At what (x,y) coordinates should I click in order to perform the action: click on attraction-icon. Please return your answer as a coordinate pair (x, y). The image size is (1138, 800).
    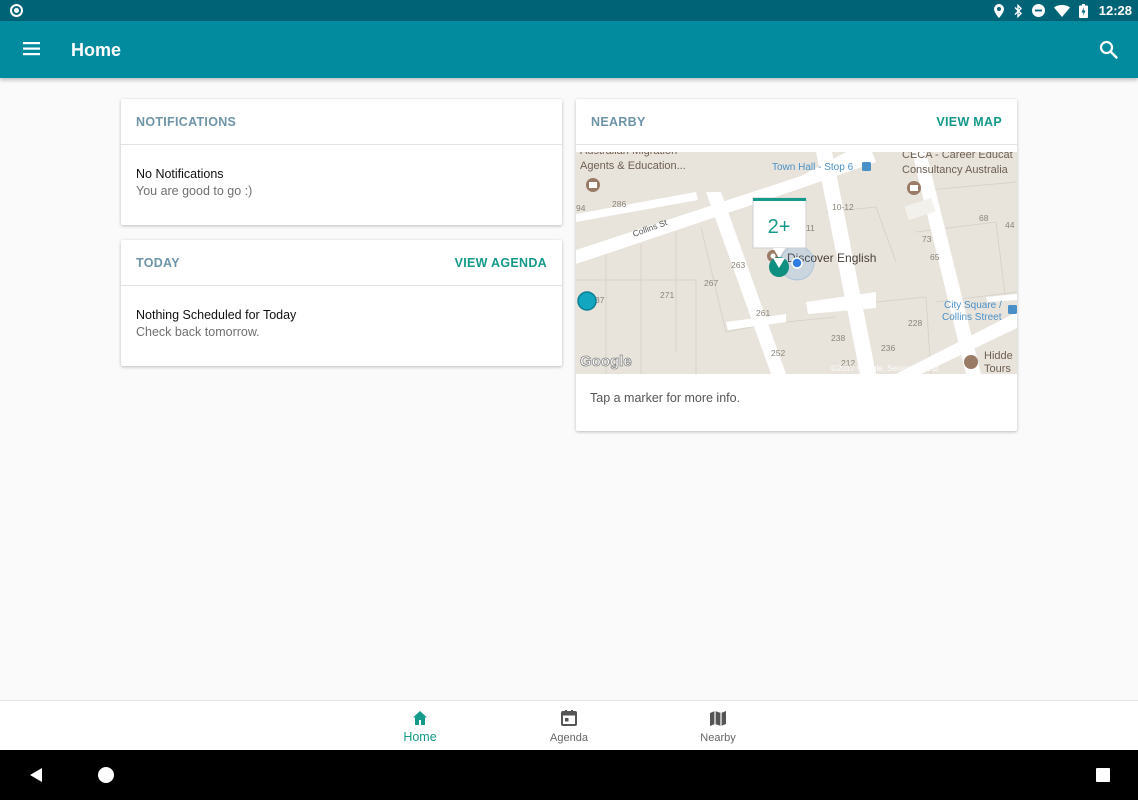
    Looking at the image, I should click on (971, 362).